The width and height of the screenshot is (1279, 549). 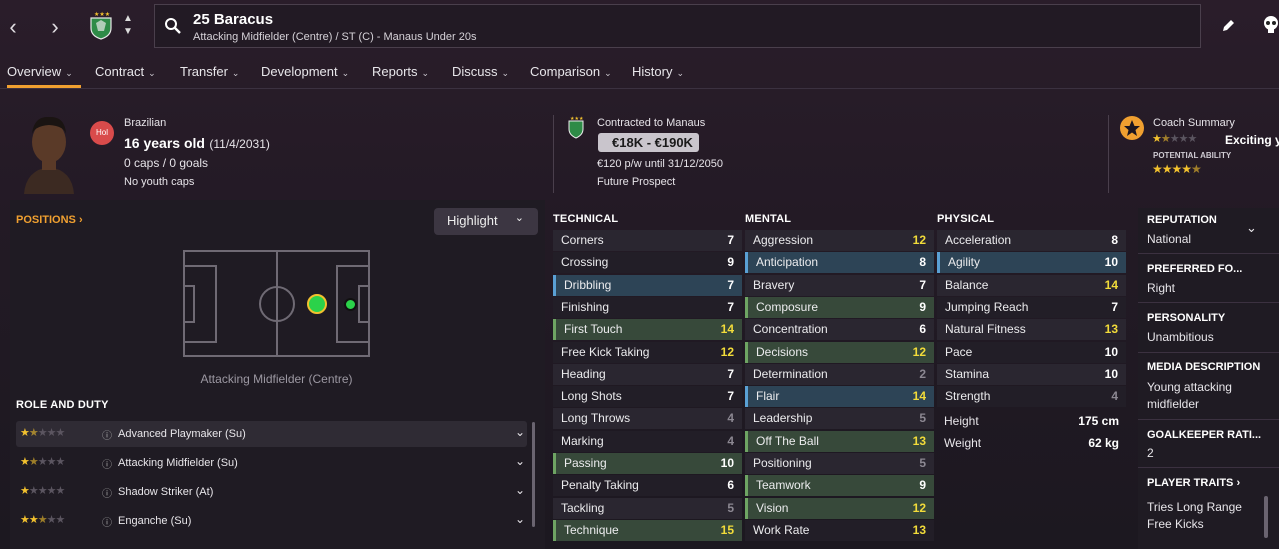 What do you see at coordinates (987, 306) in the screenshot?
I see `attribute-name: Jumping Reach` at bounding box center [987, 306].